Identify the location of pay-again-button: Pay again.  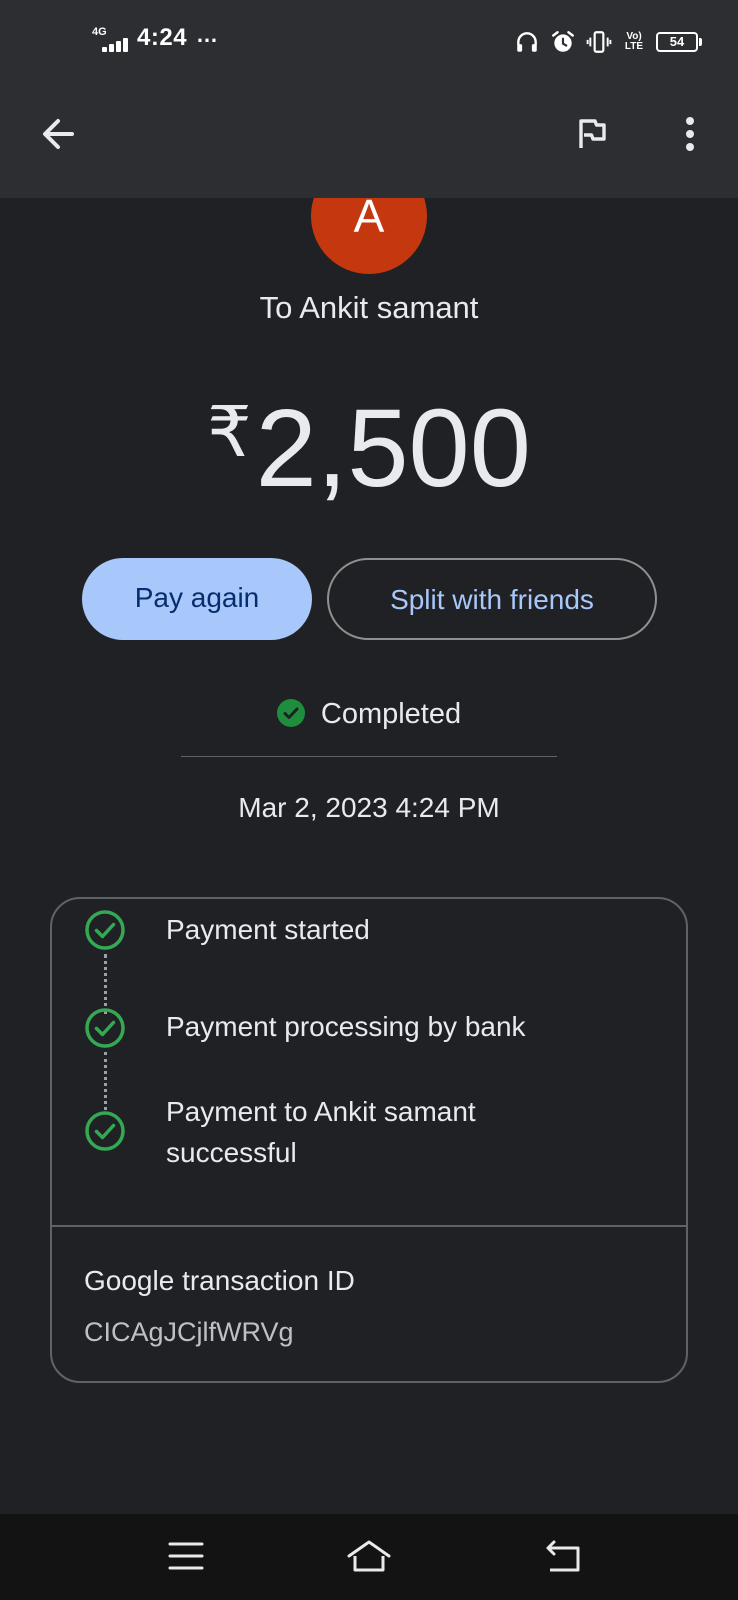
(197, 599).